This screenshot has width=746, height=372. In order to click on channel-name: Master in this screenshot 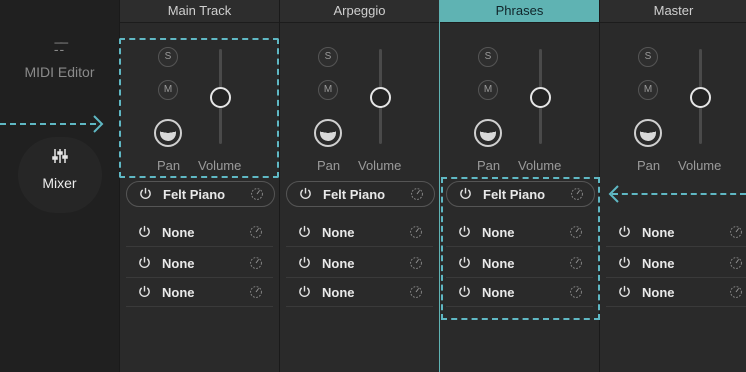, I will do `click(673, 11)`.